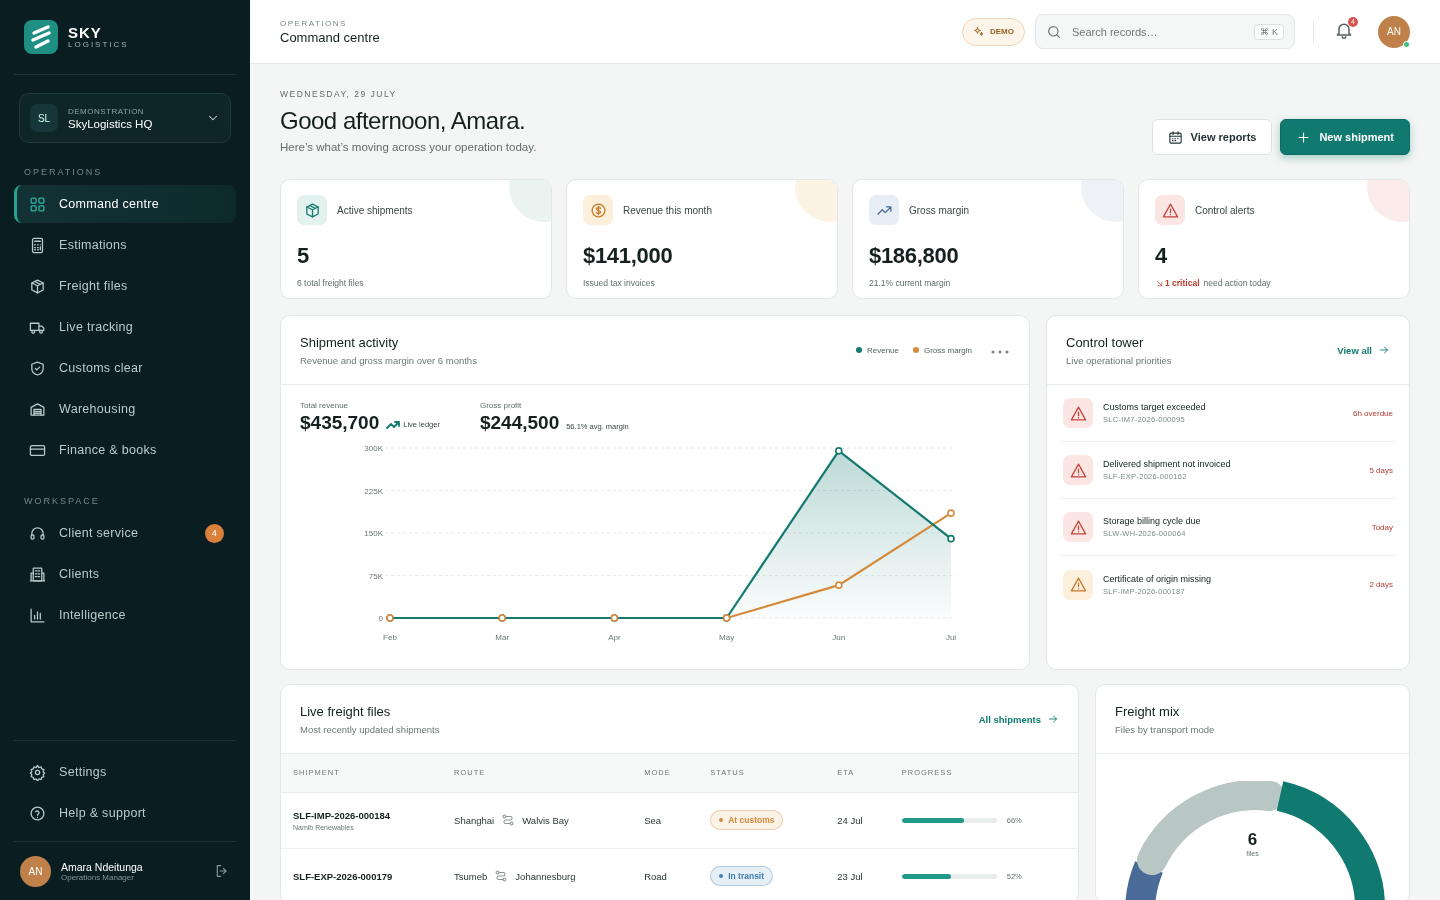 The image size is (1440, 900). I want to click on route-destination: Johannesburg, so click(545, 876).